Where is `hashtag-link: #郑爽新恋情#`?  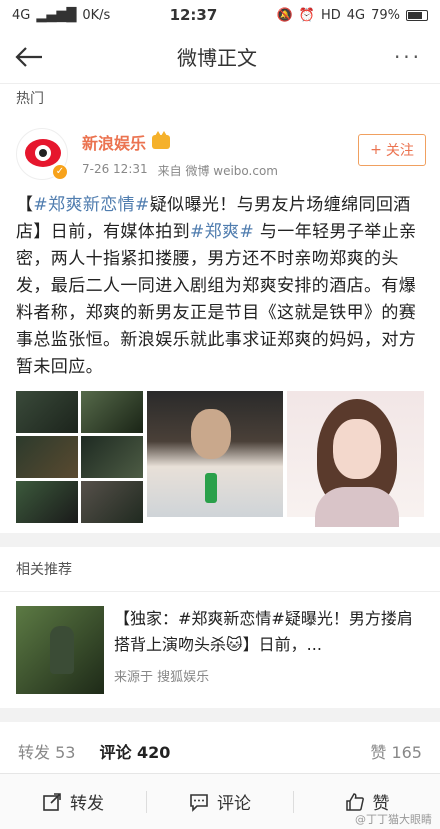
hashtag-link: #郑爽新恋情# is located at coordinates (91, 205).